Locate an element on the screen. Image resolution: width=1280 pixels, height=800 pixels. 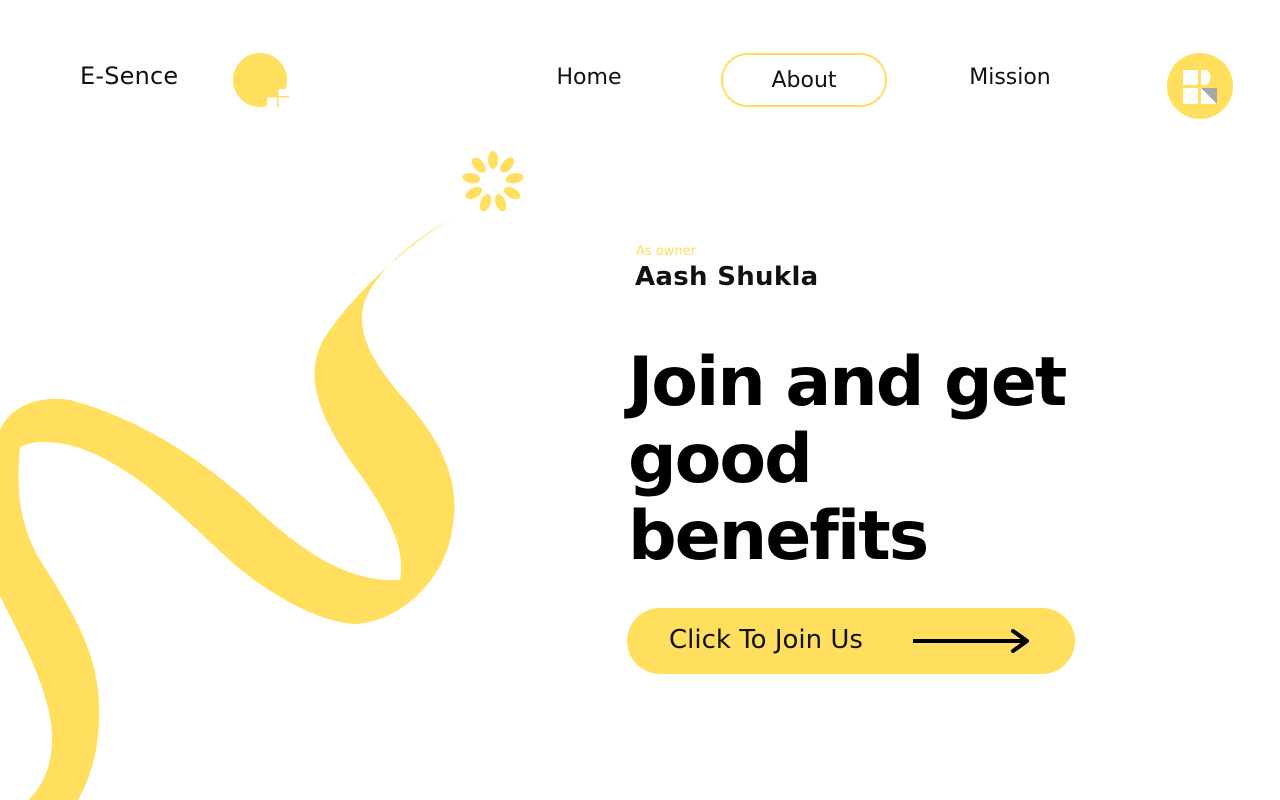
arrow-right-icon is located at coordinates (971, 641).